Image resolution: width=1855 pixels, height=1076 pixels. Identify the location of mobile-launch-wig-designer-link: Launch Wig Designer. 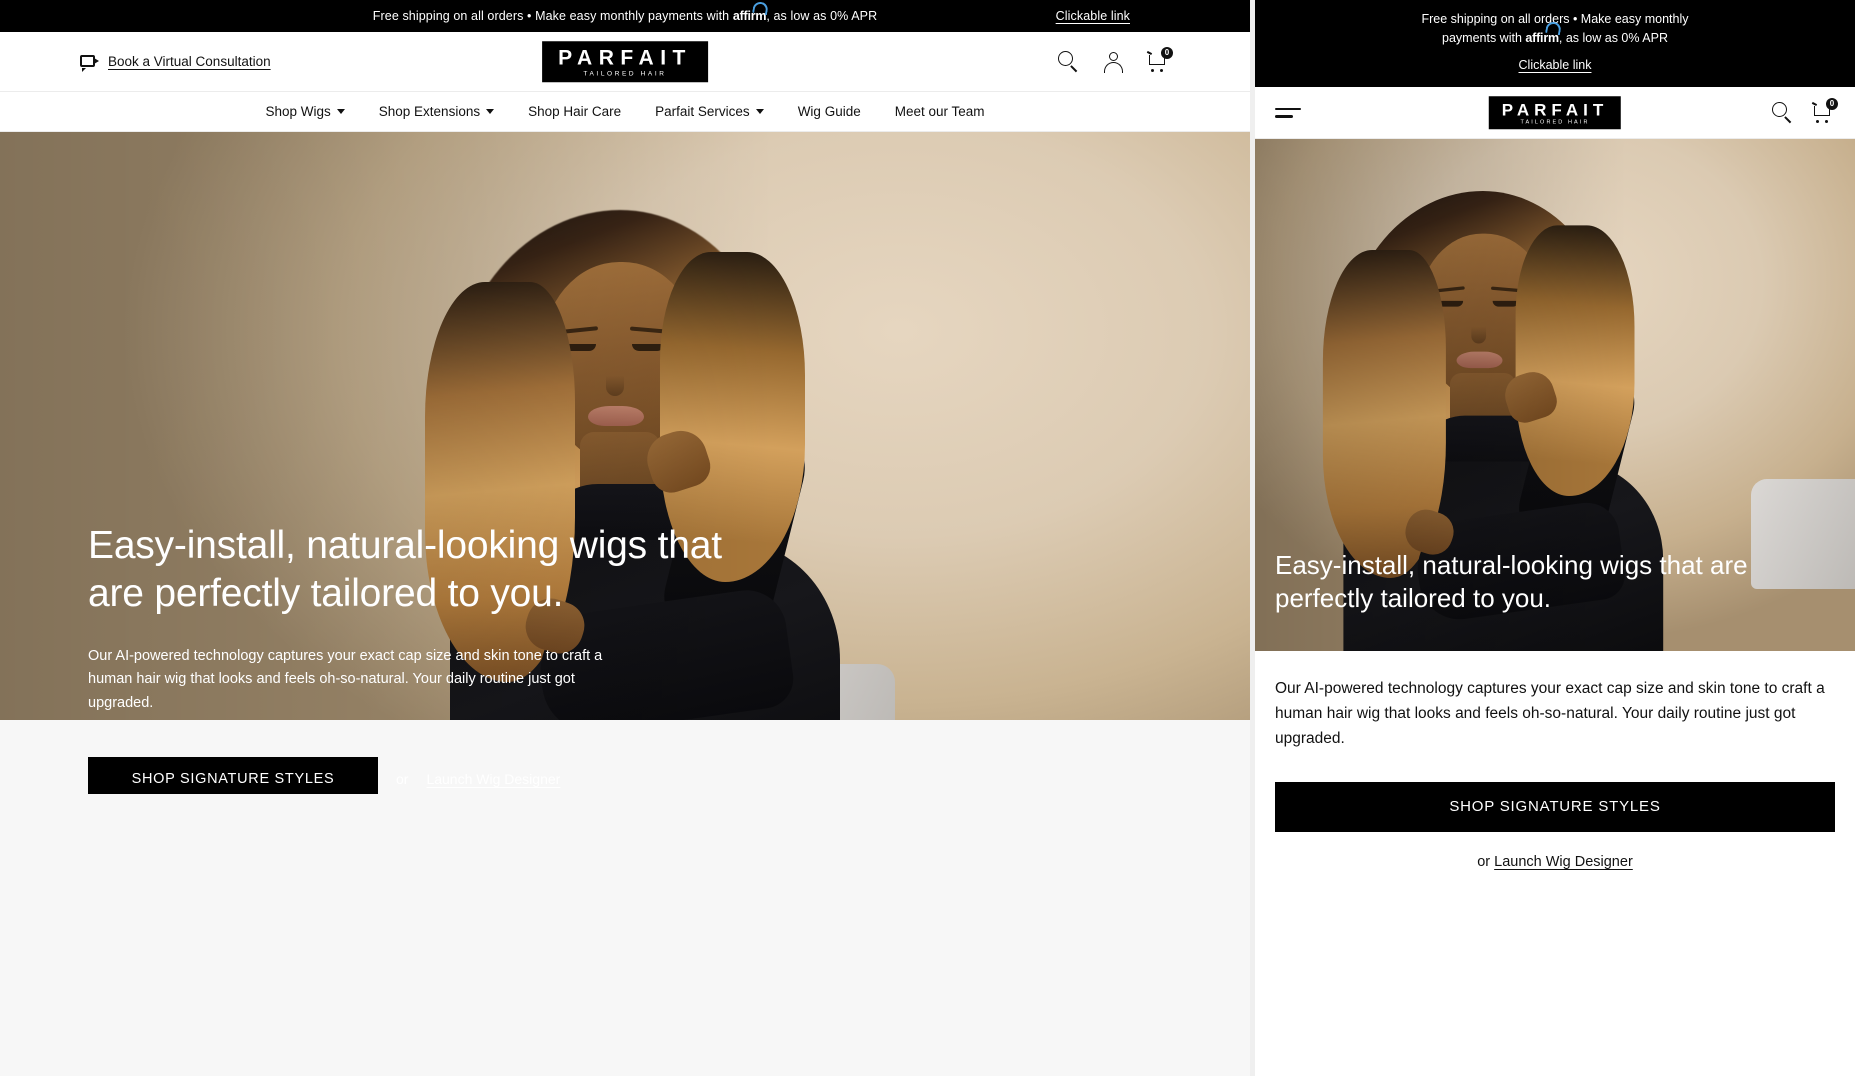
(1563, 862).